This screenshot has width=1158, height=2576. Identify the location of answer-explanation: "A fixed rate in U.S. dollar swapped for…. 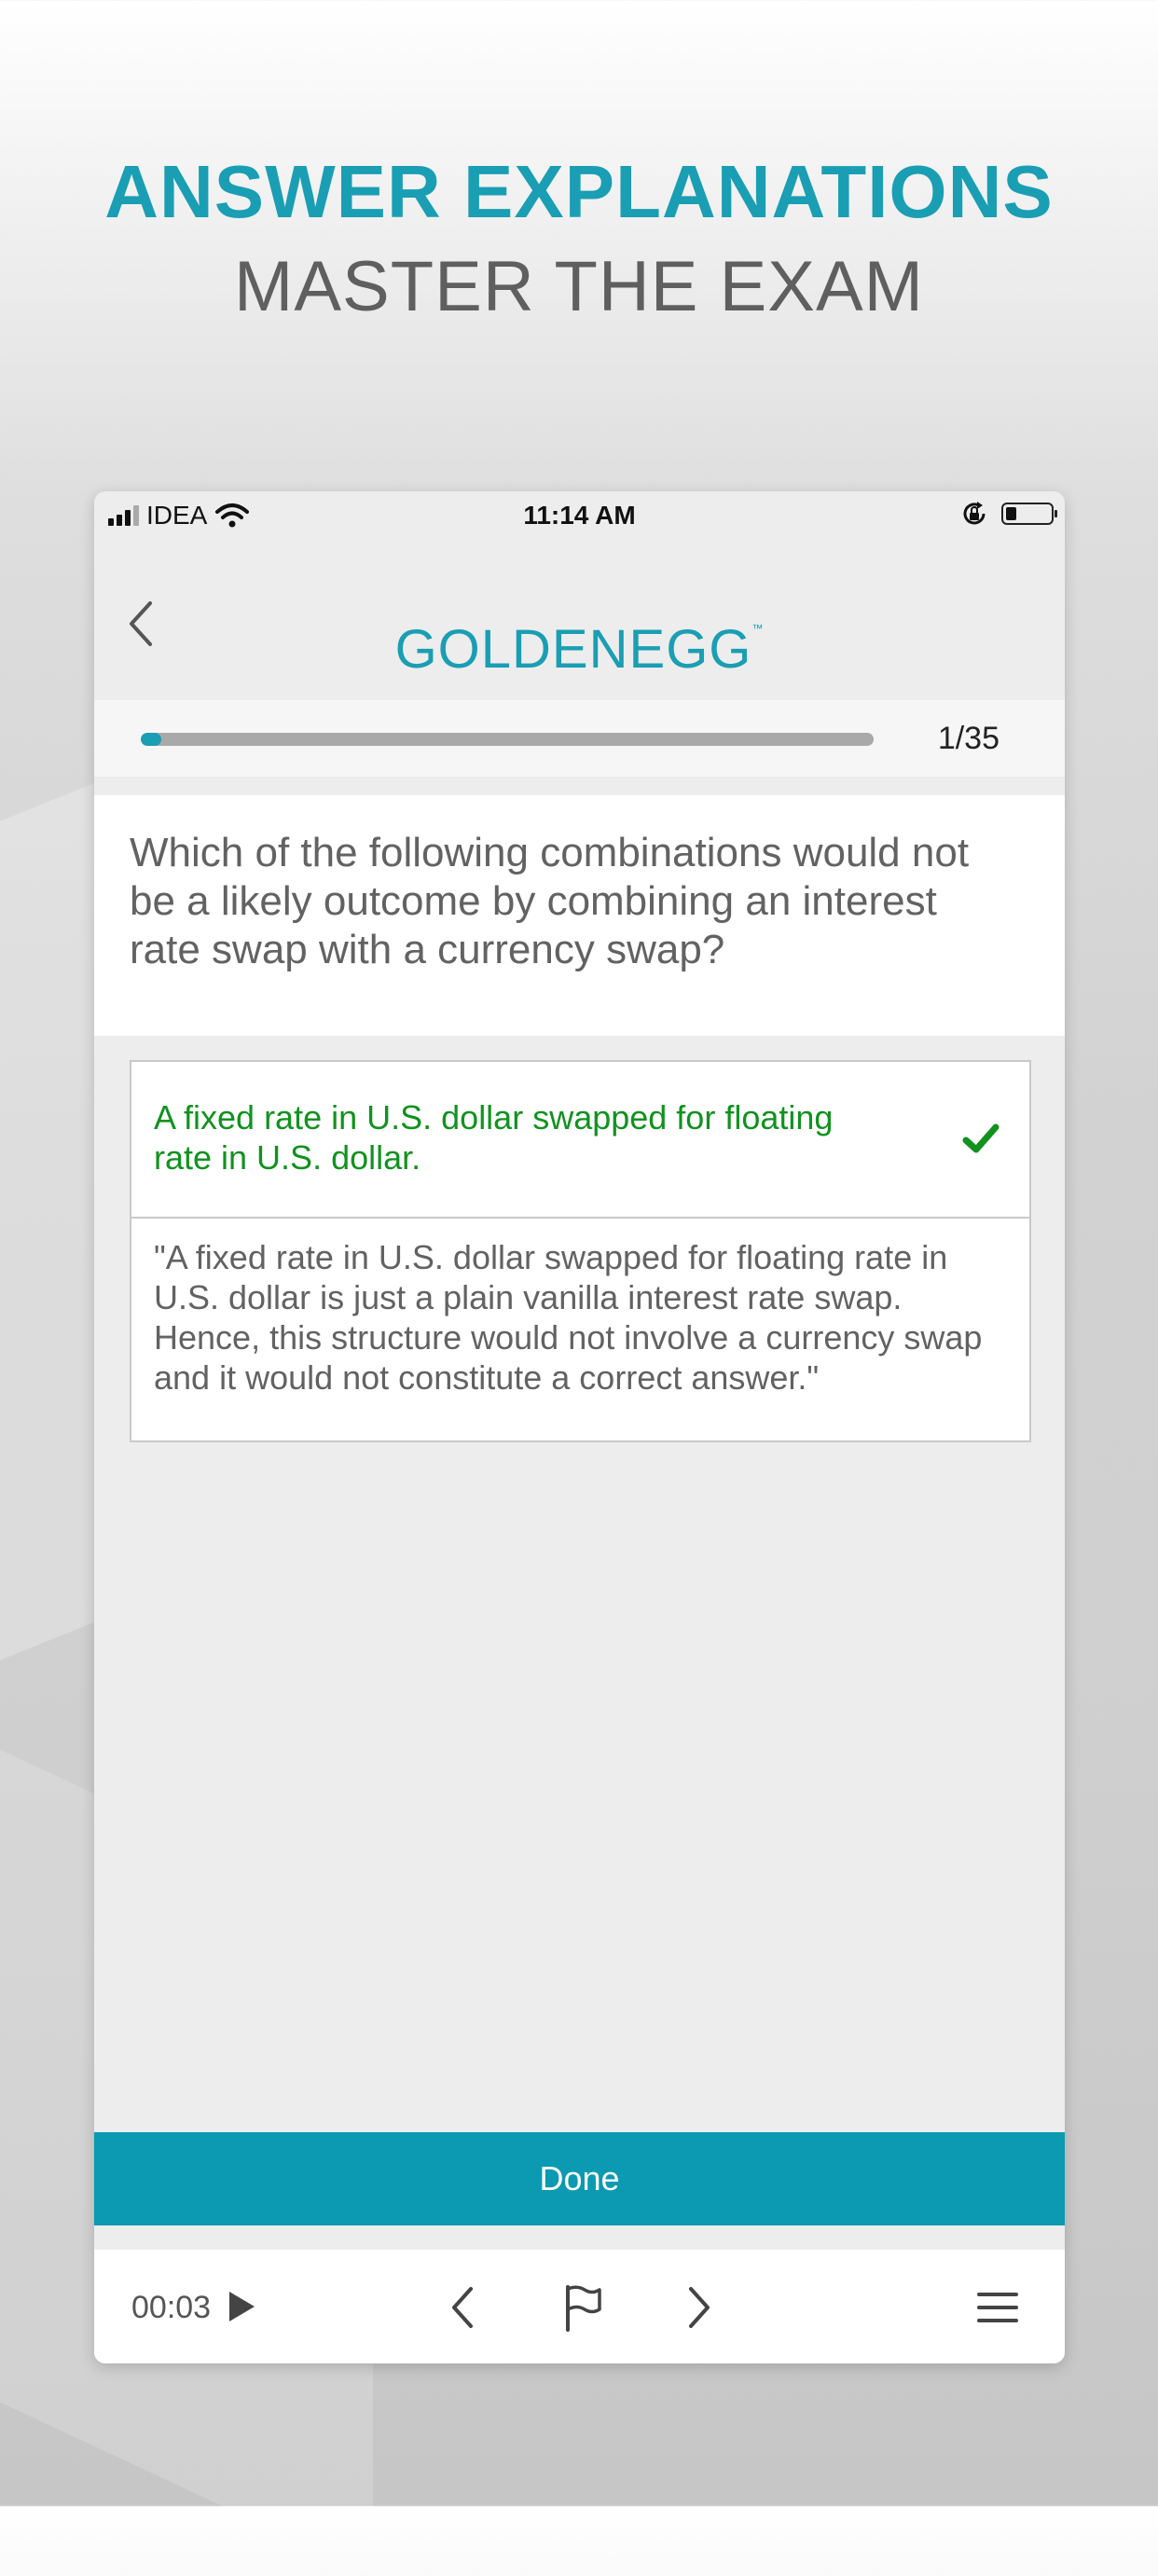
(569, 1317).